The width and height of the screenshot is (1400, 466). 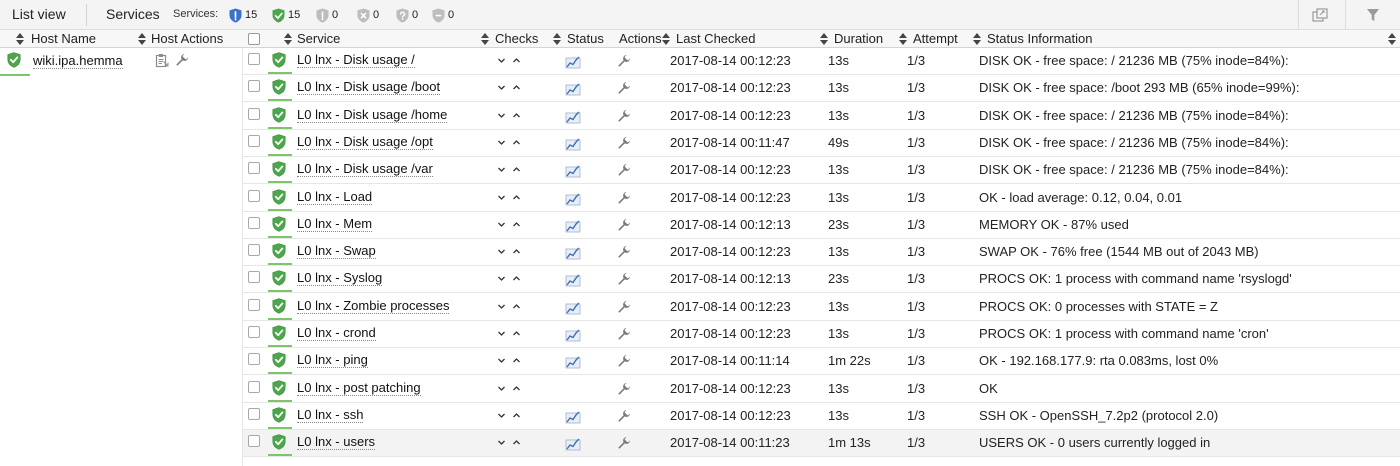 I want to click on service-name-link: L0 lnx - ping, so click(x=332, y=360).